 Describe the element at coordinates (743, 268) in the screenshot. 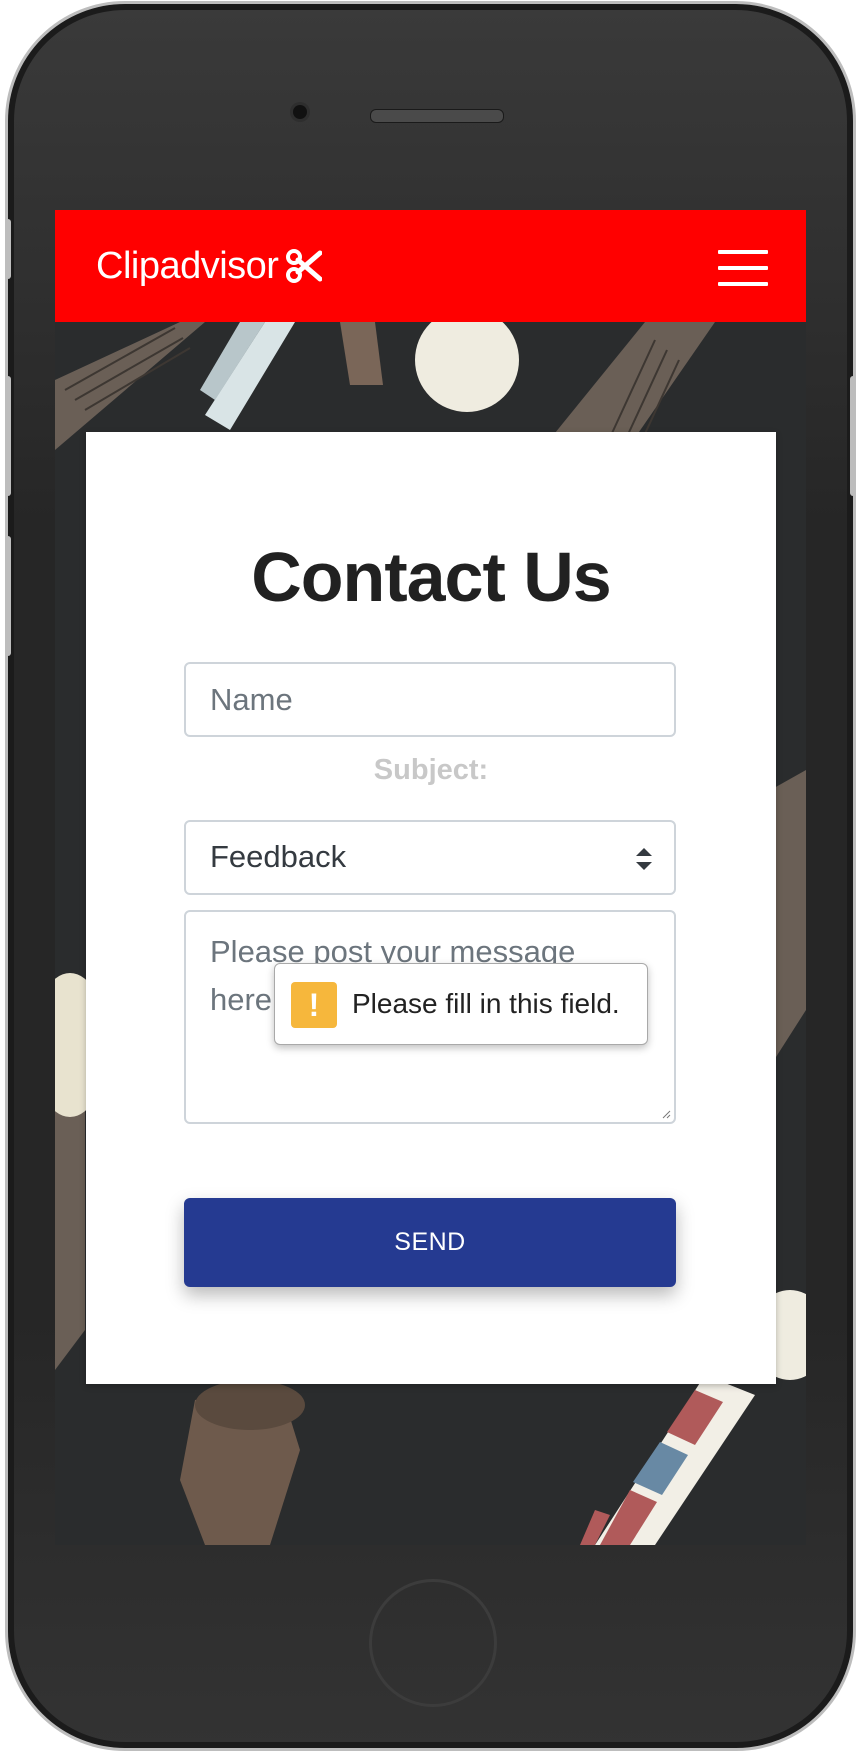

I see `hamburger-menu-icon` at that location.